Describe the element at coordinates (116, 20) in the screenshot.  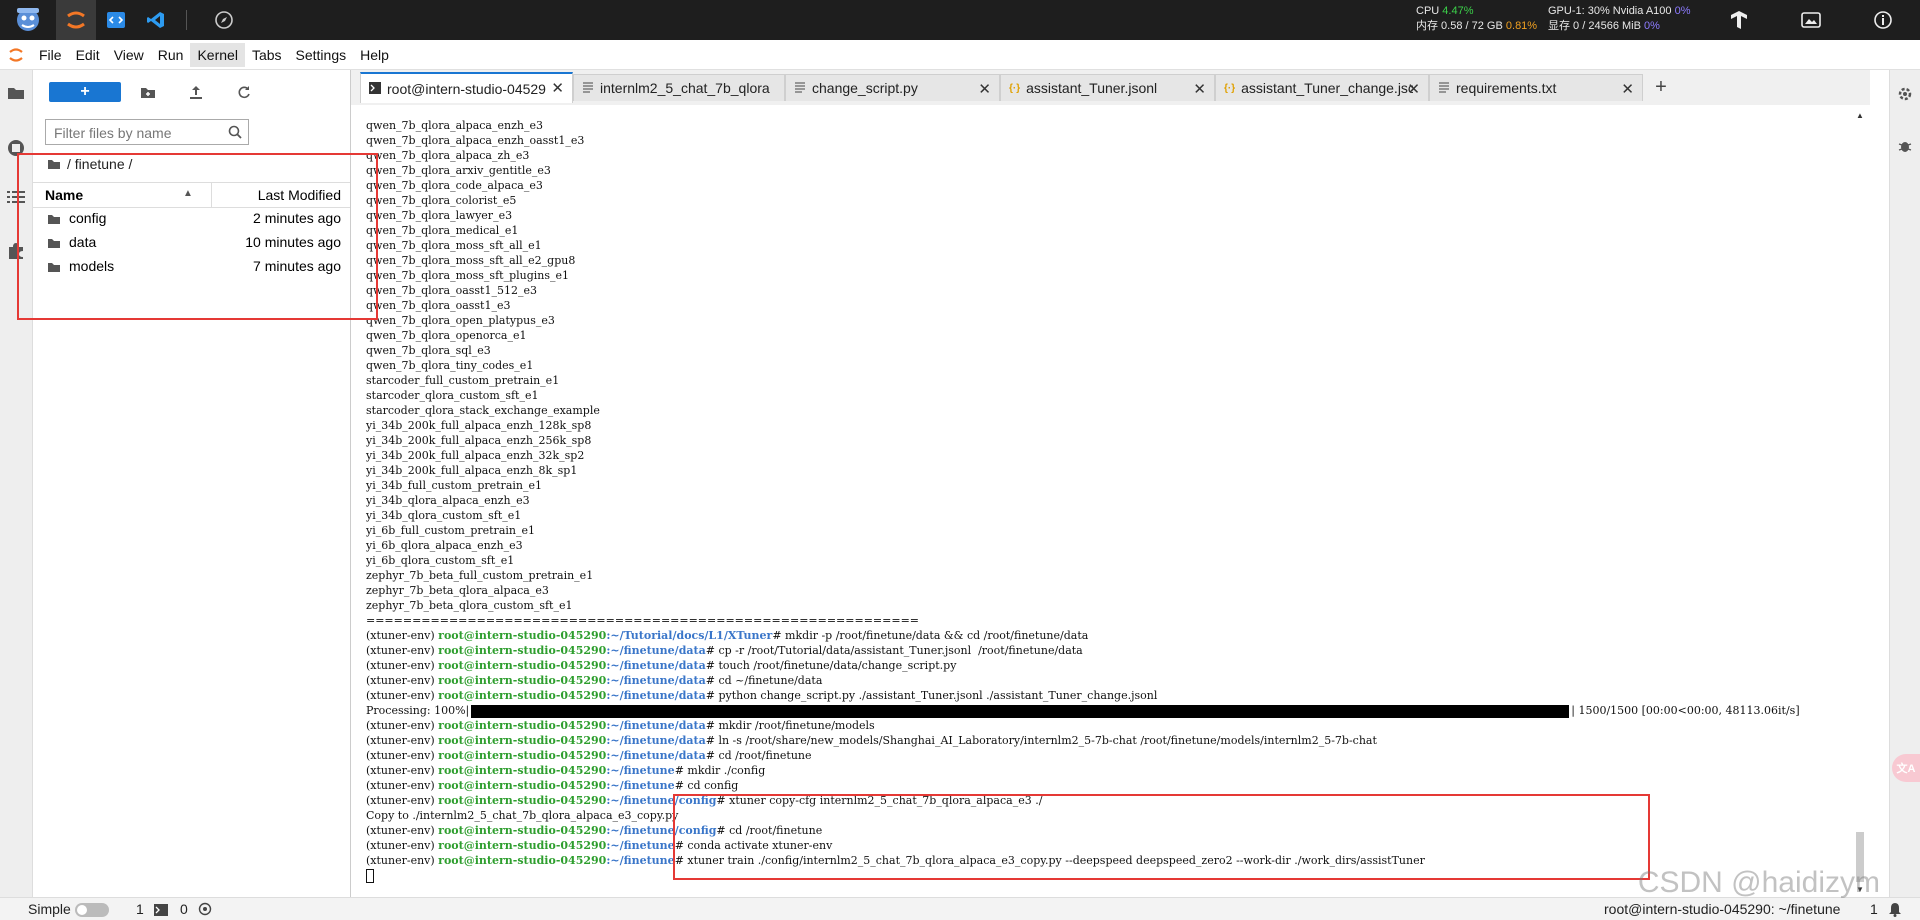
I see `code-server-icon` at that location.